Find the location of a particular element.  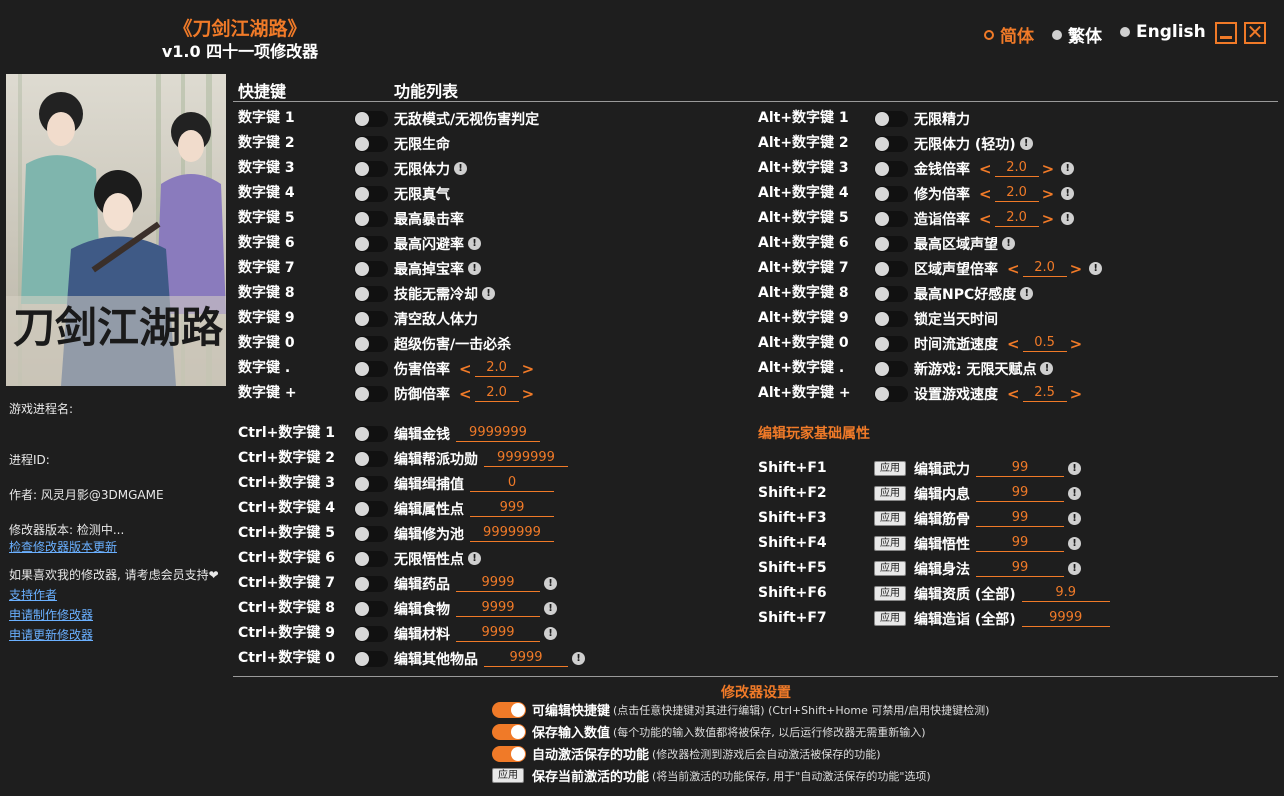

hotkey-label: Alt+数字键 5 is located at coordinates (803, 218).